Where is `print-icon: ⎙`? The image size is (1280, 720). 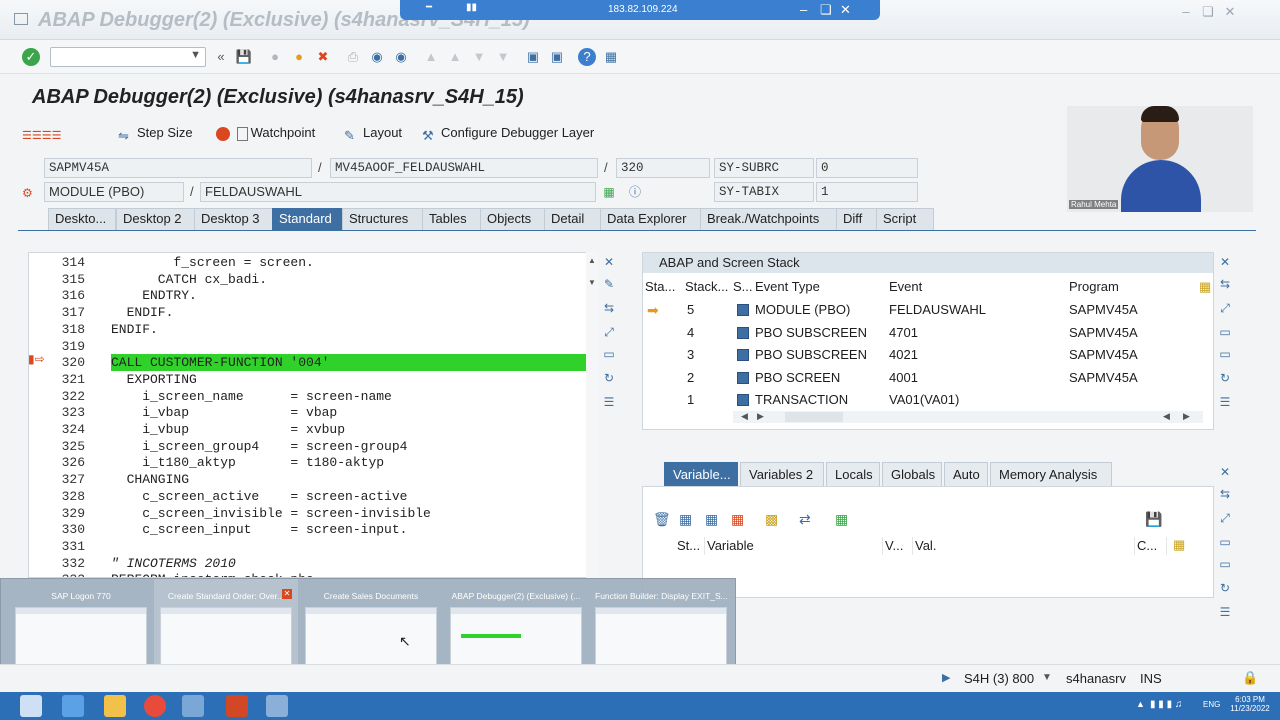 print-icon: ⎙ is located at coordinates (353, 57).